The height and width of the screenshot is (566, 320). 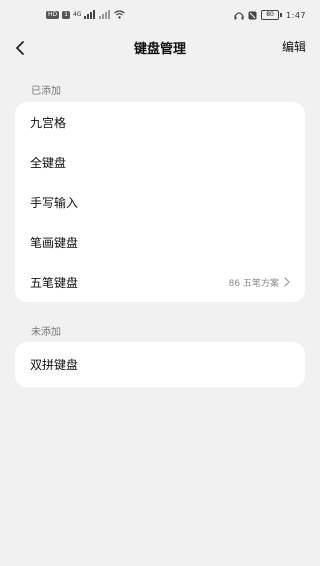 I want to click on status-right: 80 1:47, so click(x=270, y=15).